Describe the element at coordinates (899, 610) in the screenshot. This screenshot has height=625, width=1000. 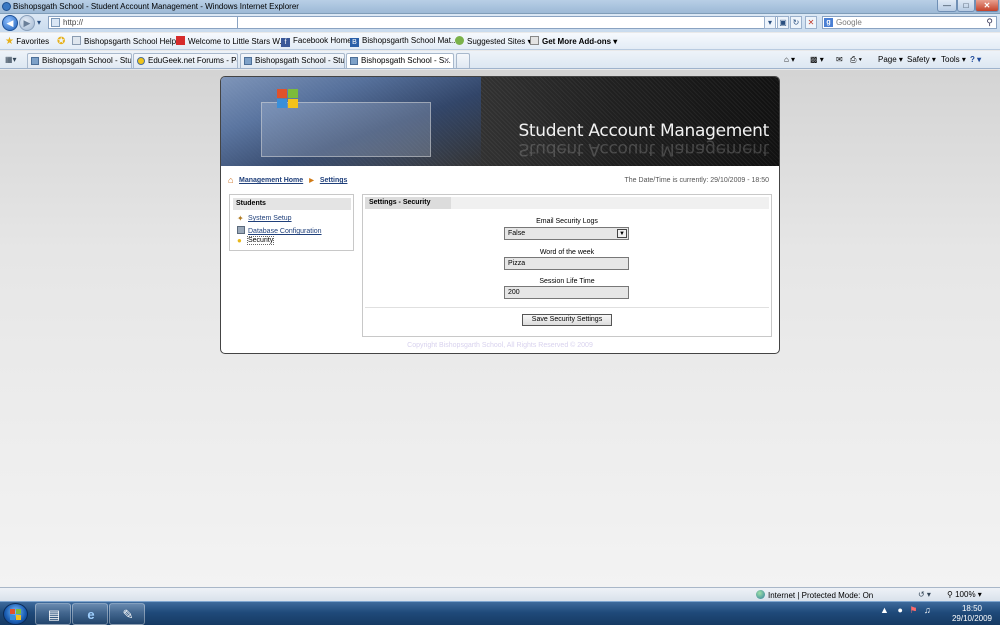
I see `network-icon: ●` at that location.